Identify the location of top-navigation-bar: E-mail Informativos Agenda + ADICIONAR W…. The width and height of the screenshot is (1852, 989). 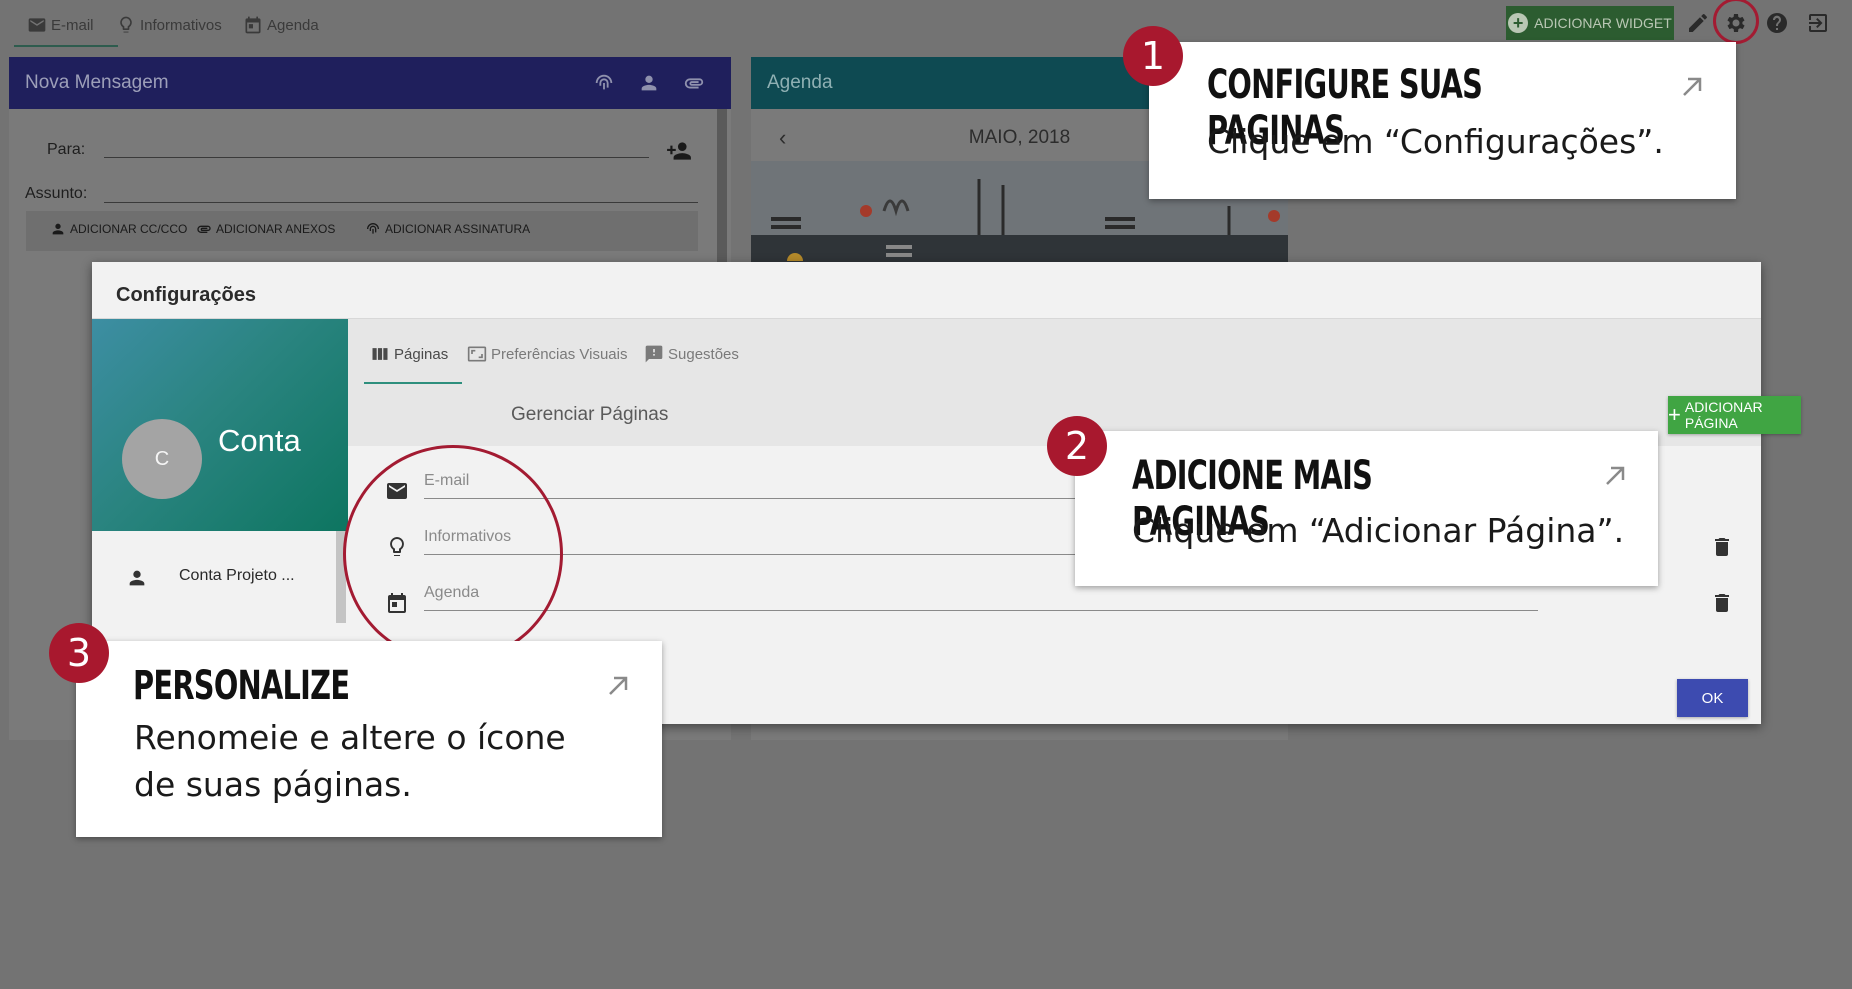
(926, 24).